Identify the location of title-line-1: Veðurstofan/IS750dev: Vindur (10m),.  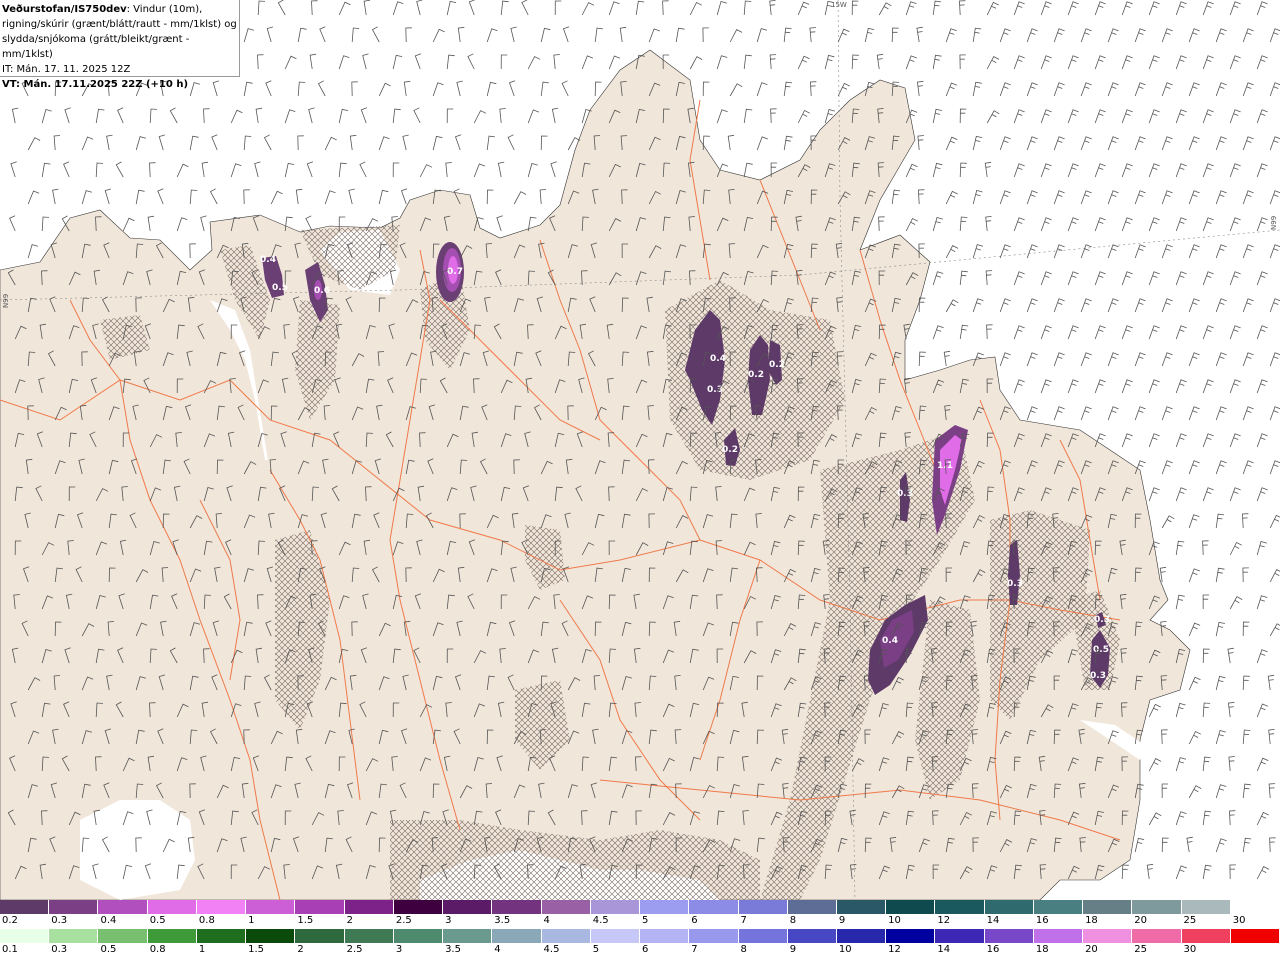
(120, 9).